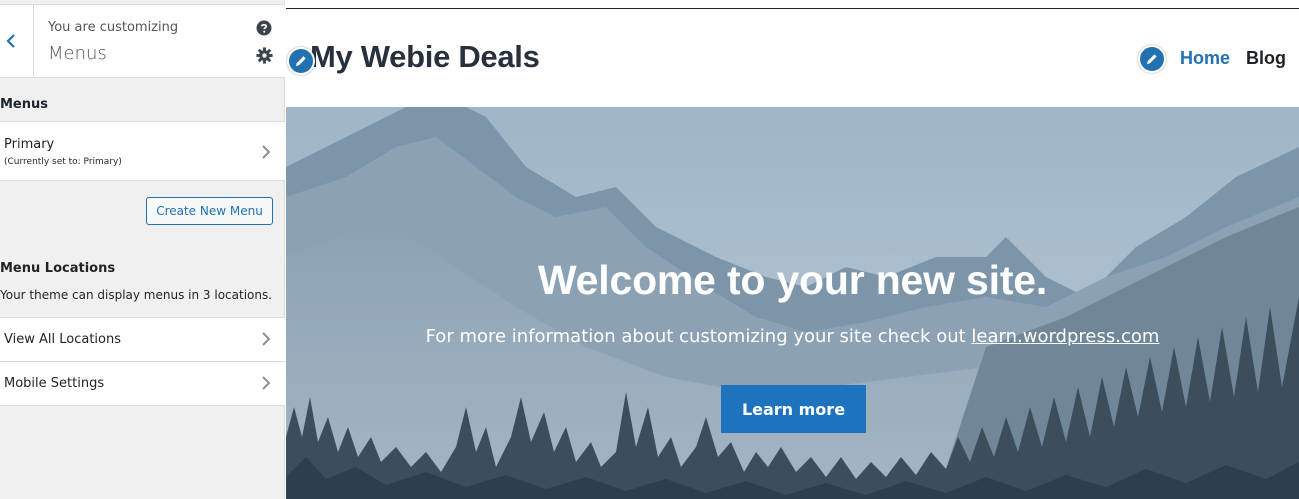  Describe the element at coordinates (792, 280) in the screenshot. I see `hero-heading: Welcome to your new site.` at that location.